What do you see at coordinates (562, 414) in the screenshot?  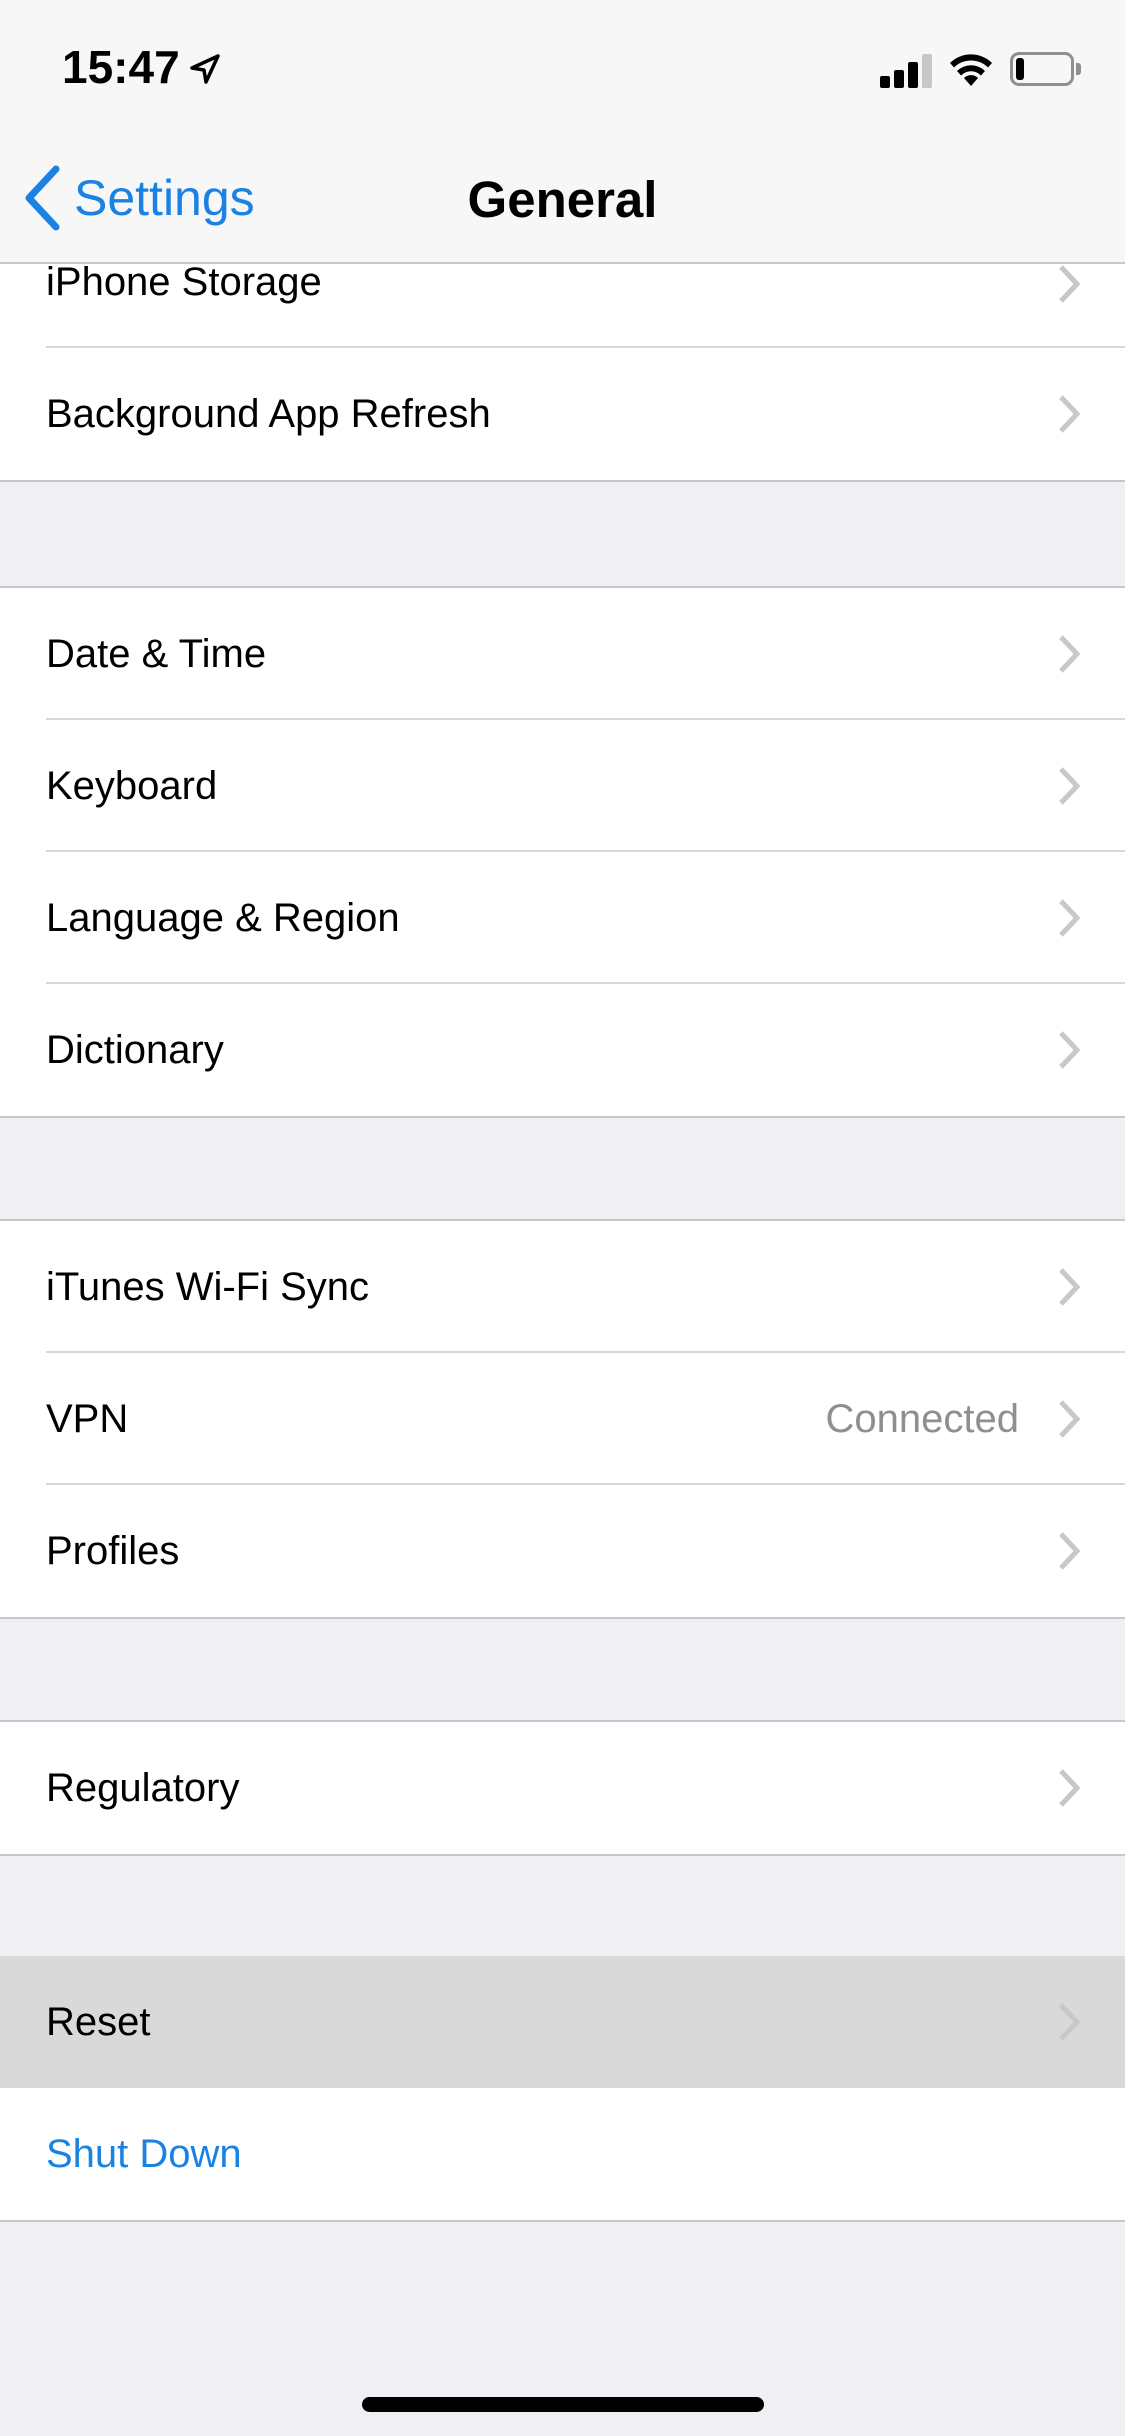 I see `row-background-app-refresh: Background App Refresh` at bounding box center [562, 414].